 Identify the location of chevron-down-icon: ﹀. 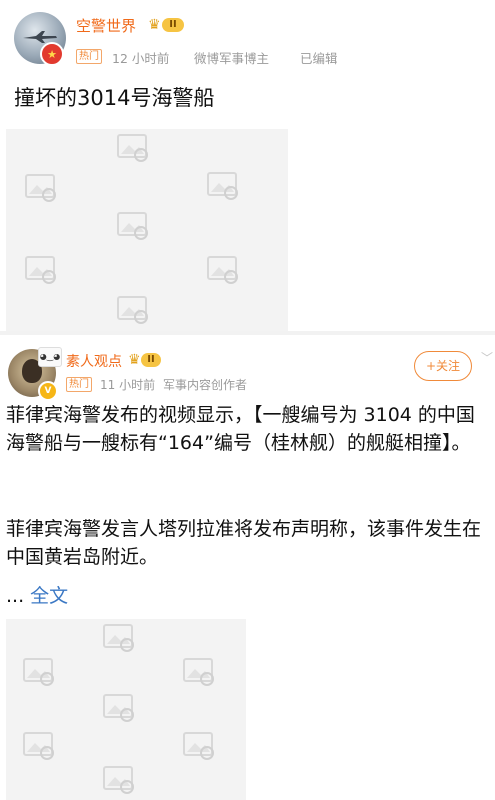
(487, 357).